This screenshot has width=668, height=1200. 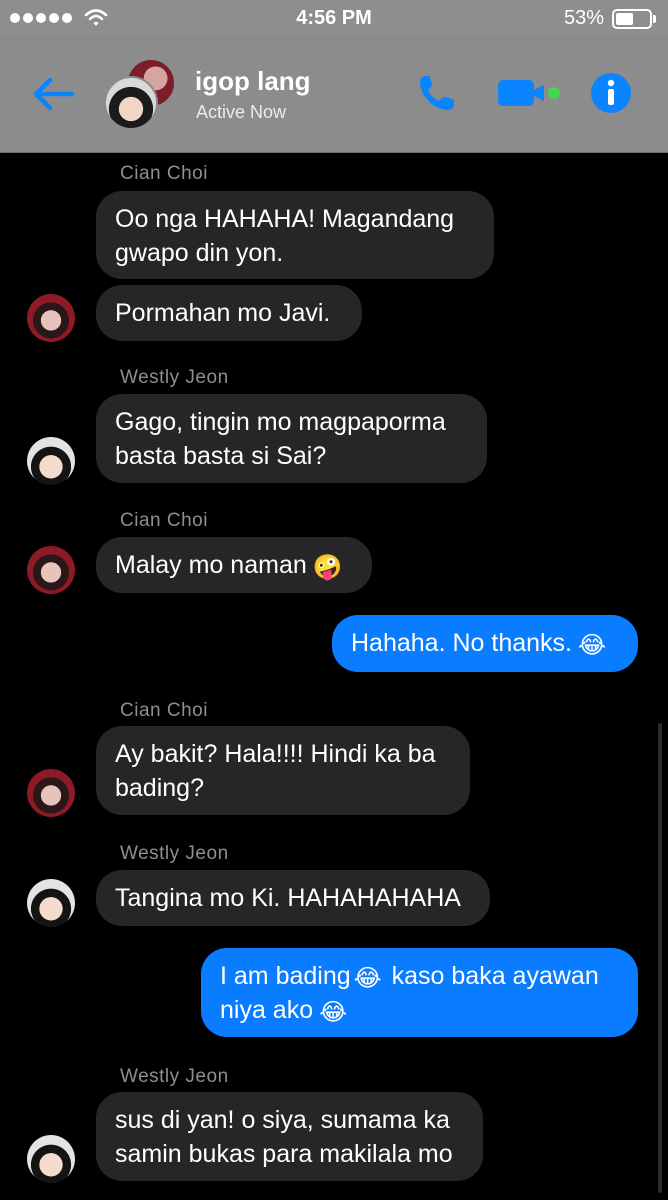 What do you see at coordinates (282, 1120) in the screenshot?
I see `message-text-line: sus di yan! o siya, sumama ka` at bounding box center [282, 1120].